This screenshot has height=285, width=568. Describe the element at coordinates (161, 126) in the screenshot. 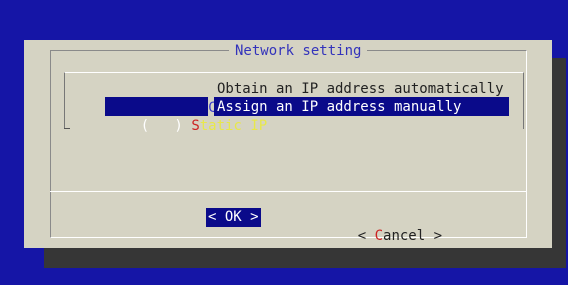

I see `option-static-marker: ( )` at that location.